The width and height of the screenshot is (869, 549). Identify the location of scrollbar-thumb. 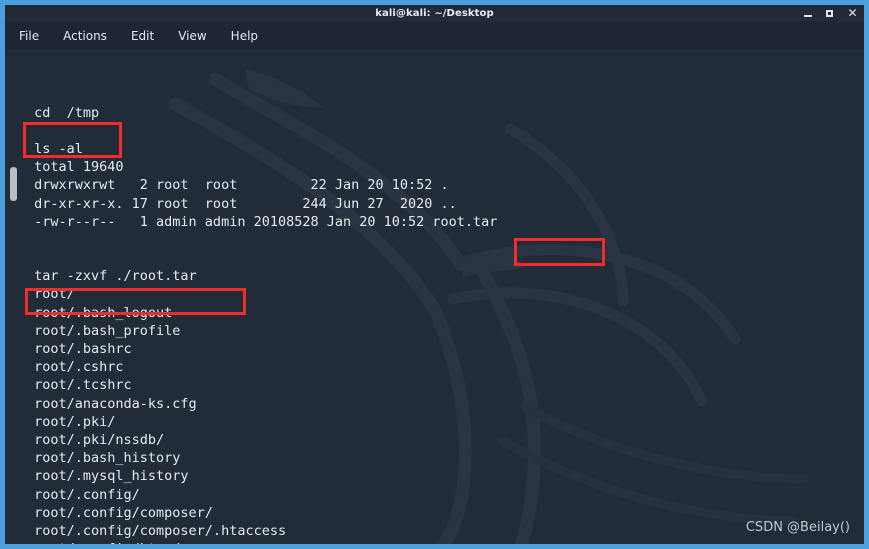
(13, 184).